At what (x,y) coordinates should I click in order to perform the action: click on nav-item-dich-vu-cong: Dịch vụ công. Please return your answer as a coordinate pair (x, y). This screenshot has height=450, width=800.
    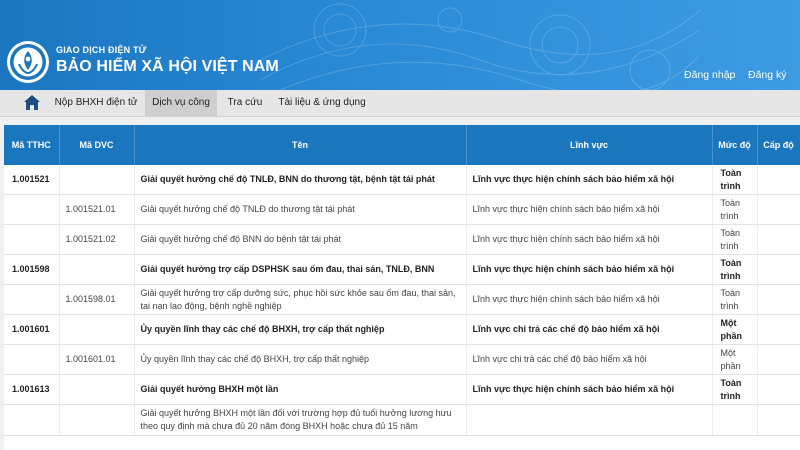
    Looking at the image, I should click on (181, 103).